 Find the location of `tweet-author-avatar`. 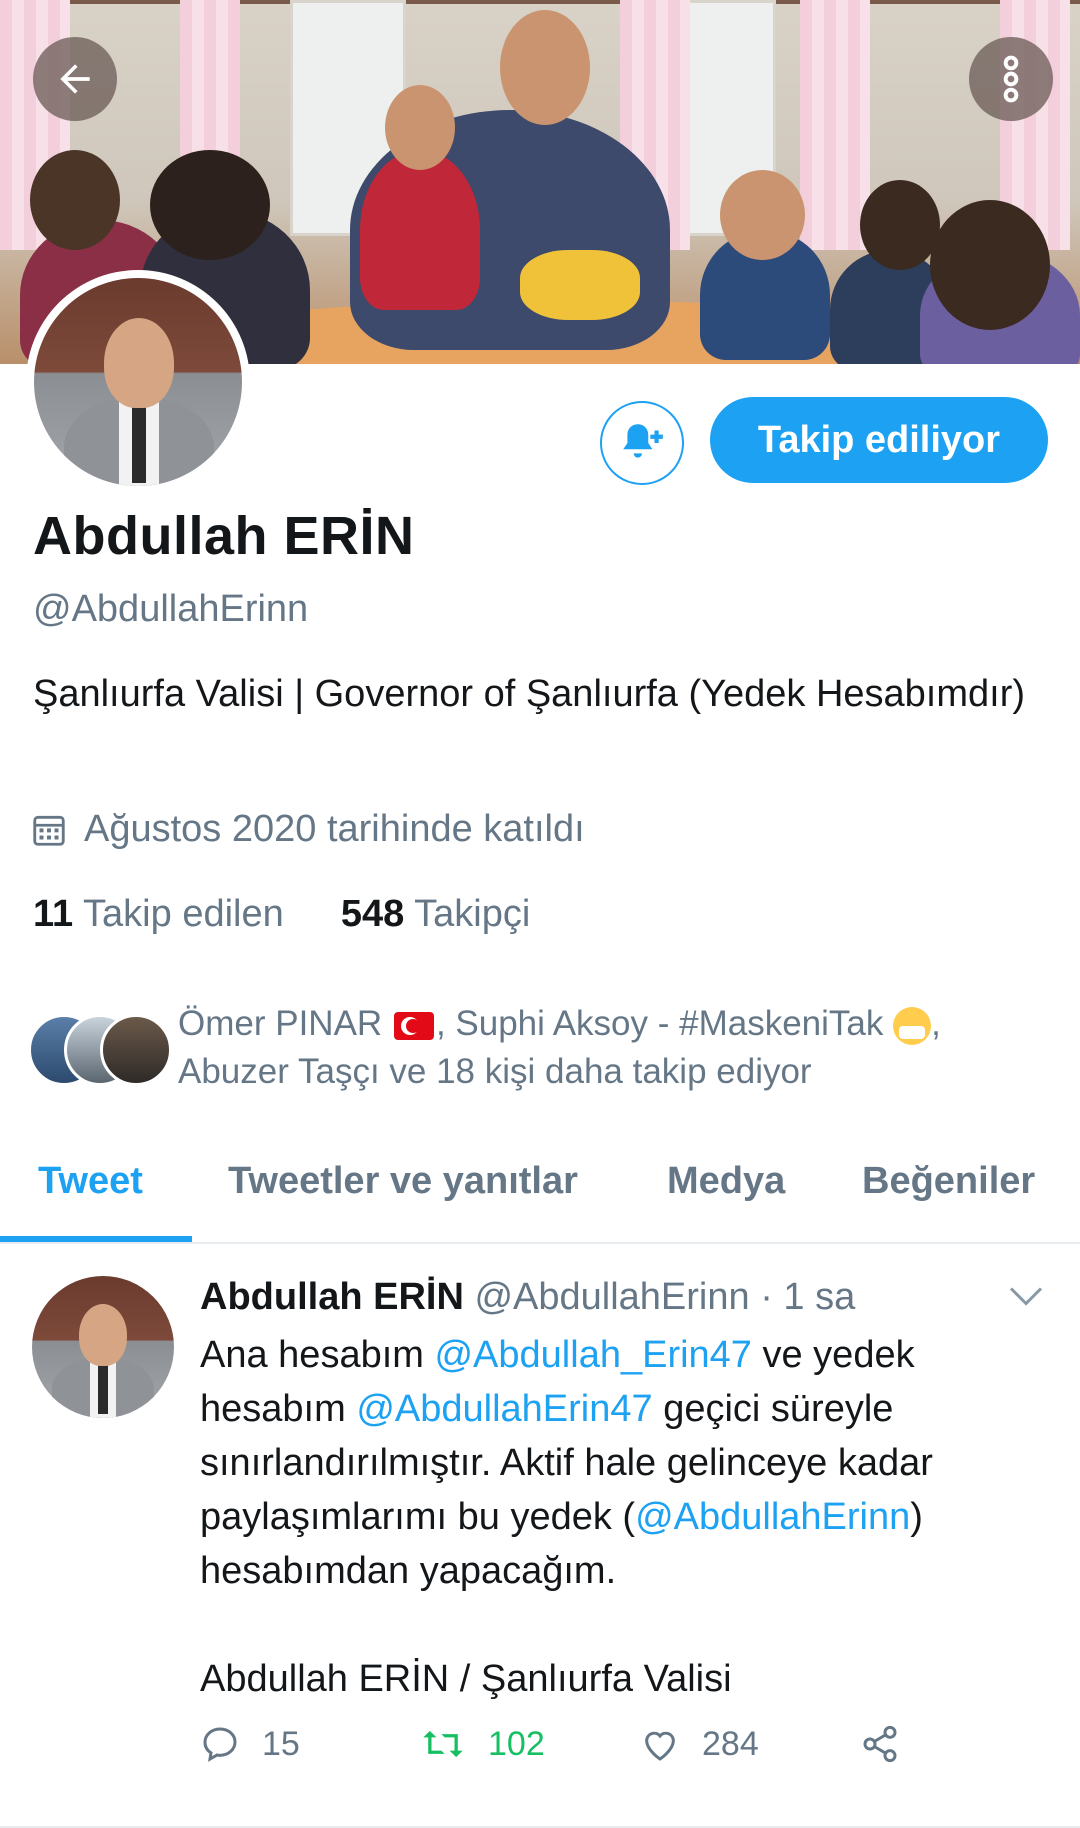

tweet-author-avatar is located at coordinates (103, 1347).